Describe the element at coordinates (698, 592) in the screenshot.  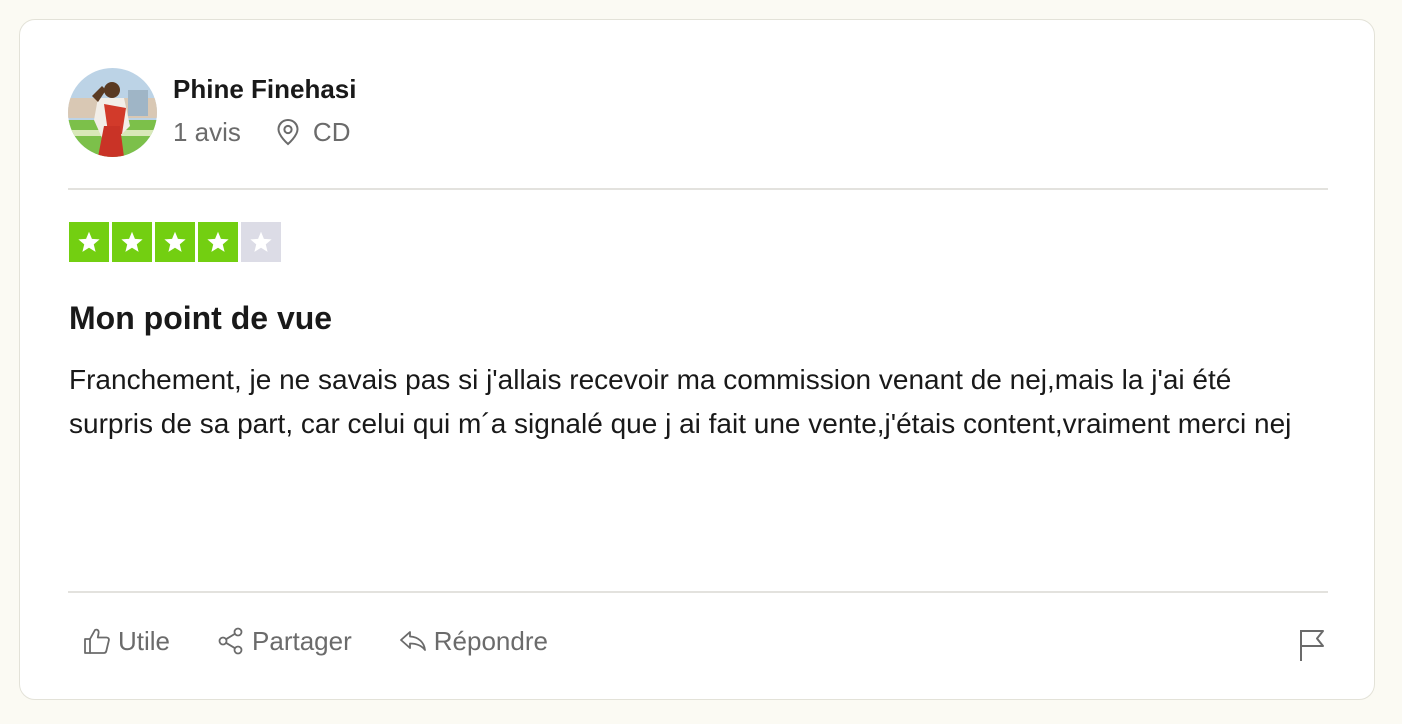
I see `divider-bottom` at that location.